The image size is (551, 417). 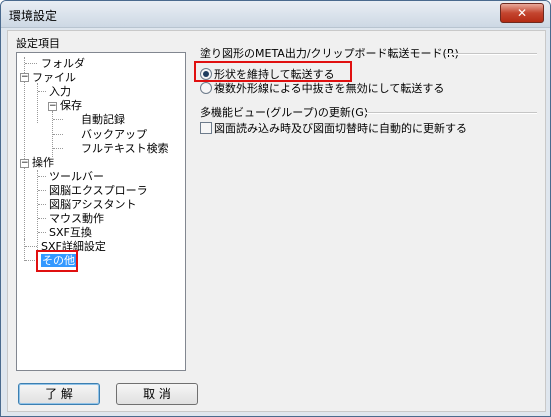 I want to click on tree-item-save: 保存, so click(x=71, y=105).